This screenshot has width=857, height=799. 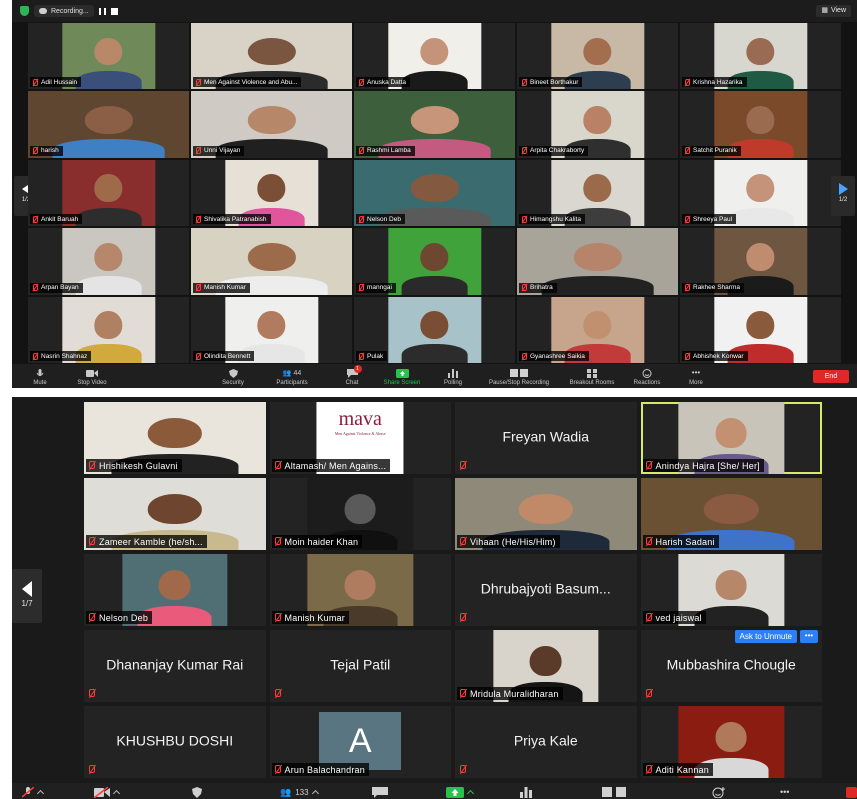 What do you see at coordinates (360, 514) in the screenshot?
I see `participant-tile: Moin haider Khan` at bounding box center [360, 514].